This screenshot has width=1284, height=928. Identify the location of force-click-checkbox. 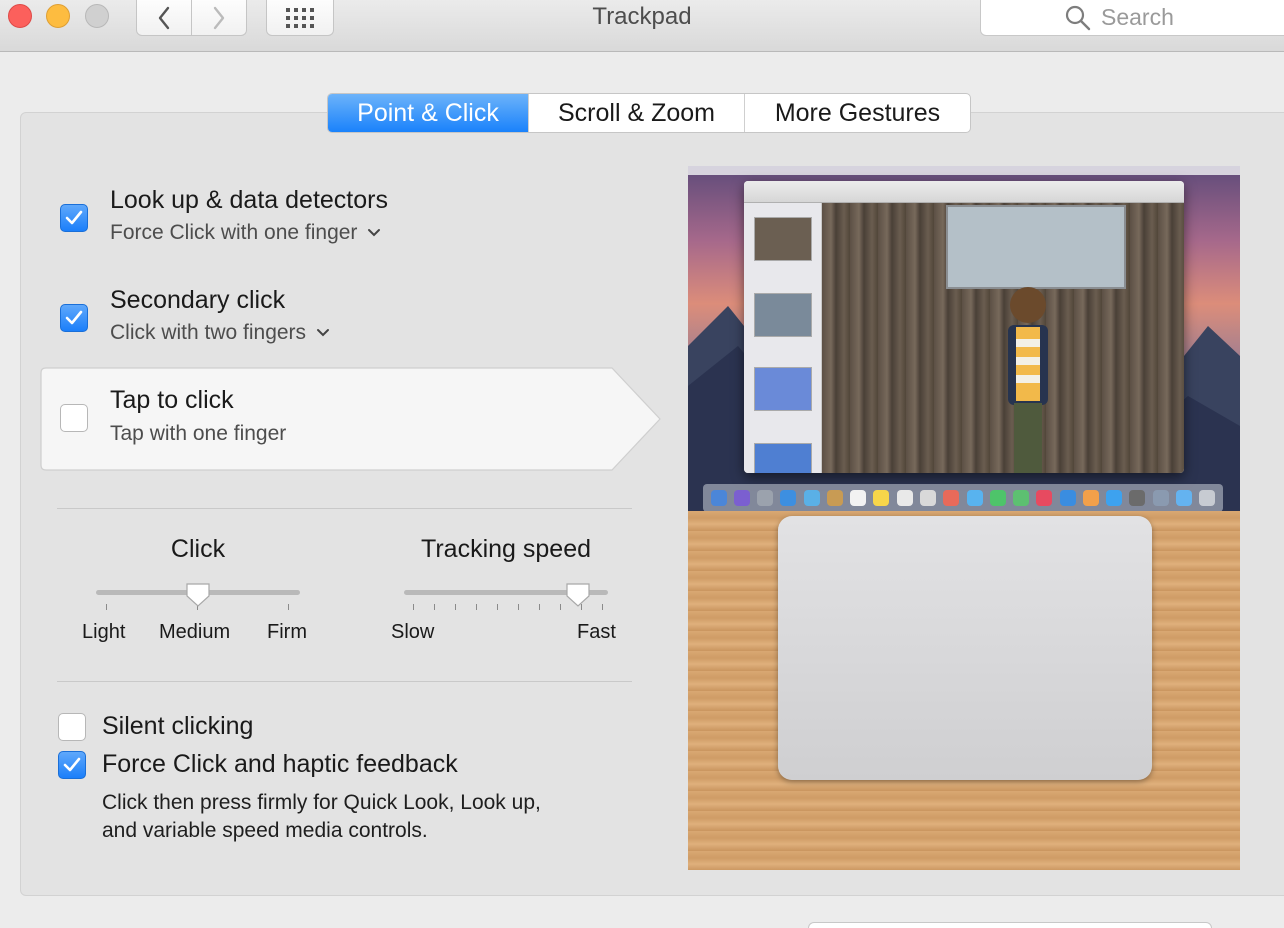
(72, 765).